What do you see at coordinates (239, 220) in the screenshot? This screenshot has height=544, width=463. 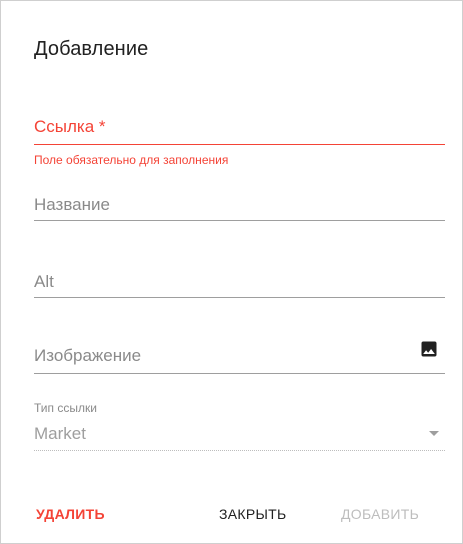 I see `name-underline` at bounding box center [239, 220].